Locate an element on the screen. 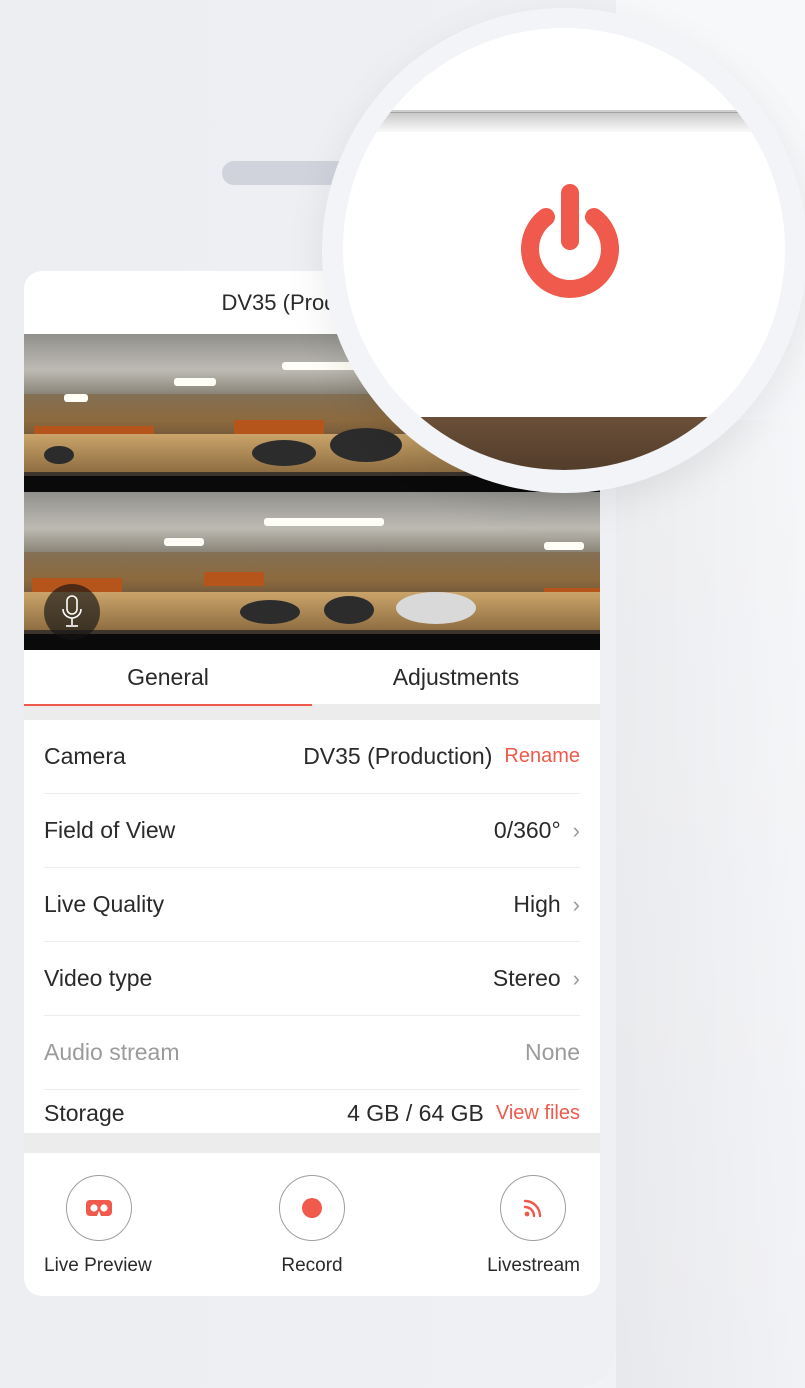  livestream-circle is located at coordinates (533, 1208).